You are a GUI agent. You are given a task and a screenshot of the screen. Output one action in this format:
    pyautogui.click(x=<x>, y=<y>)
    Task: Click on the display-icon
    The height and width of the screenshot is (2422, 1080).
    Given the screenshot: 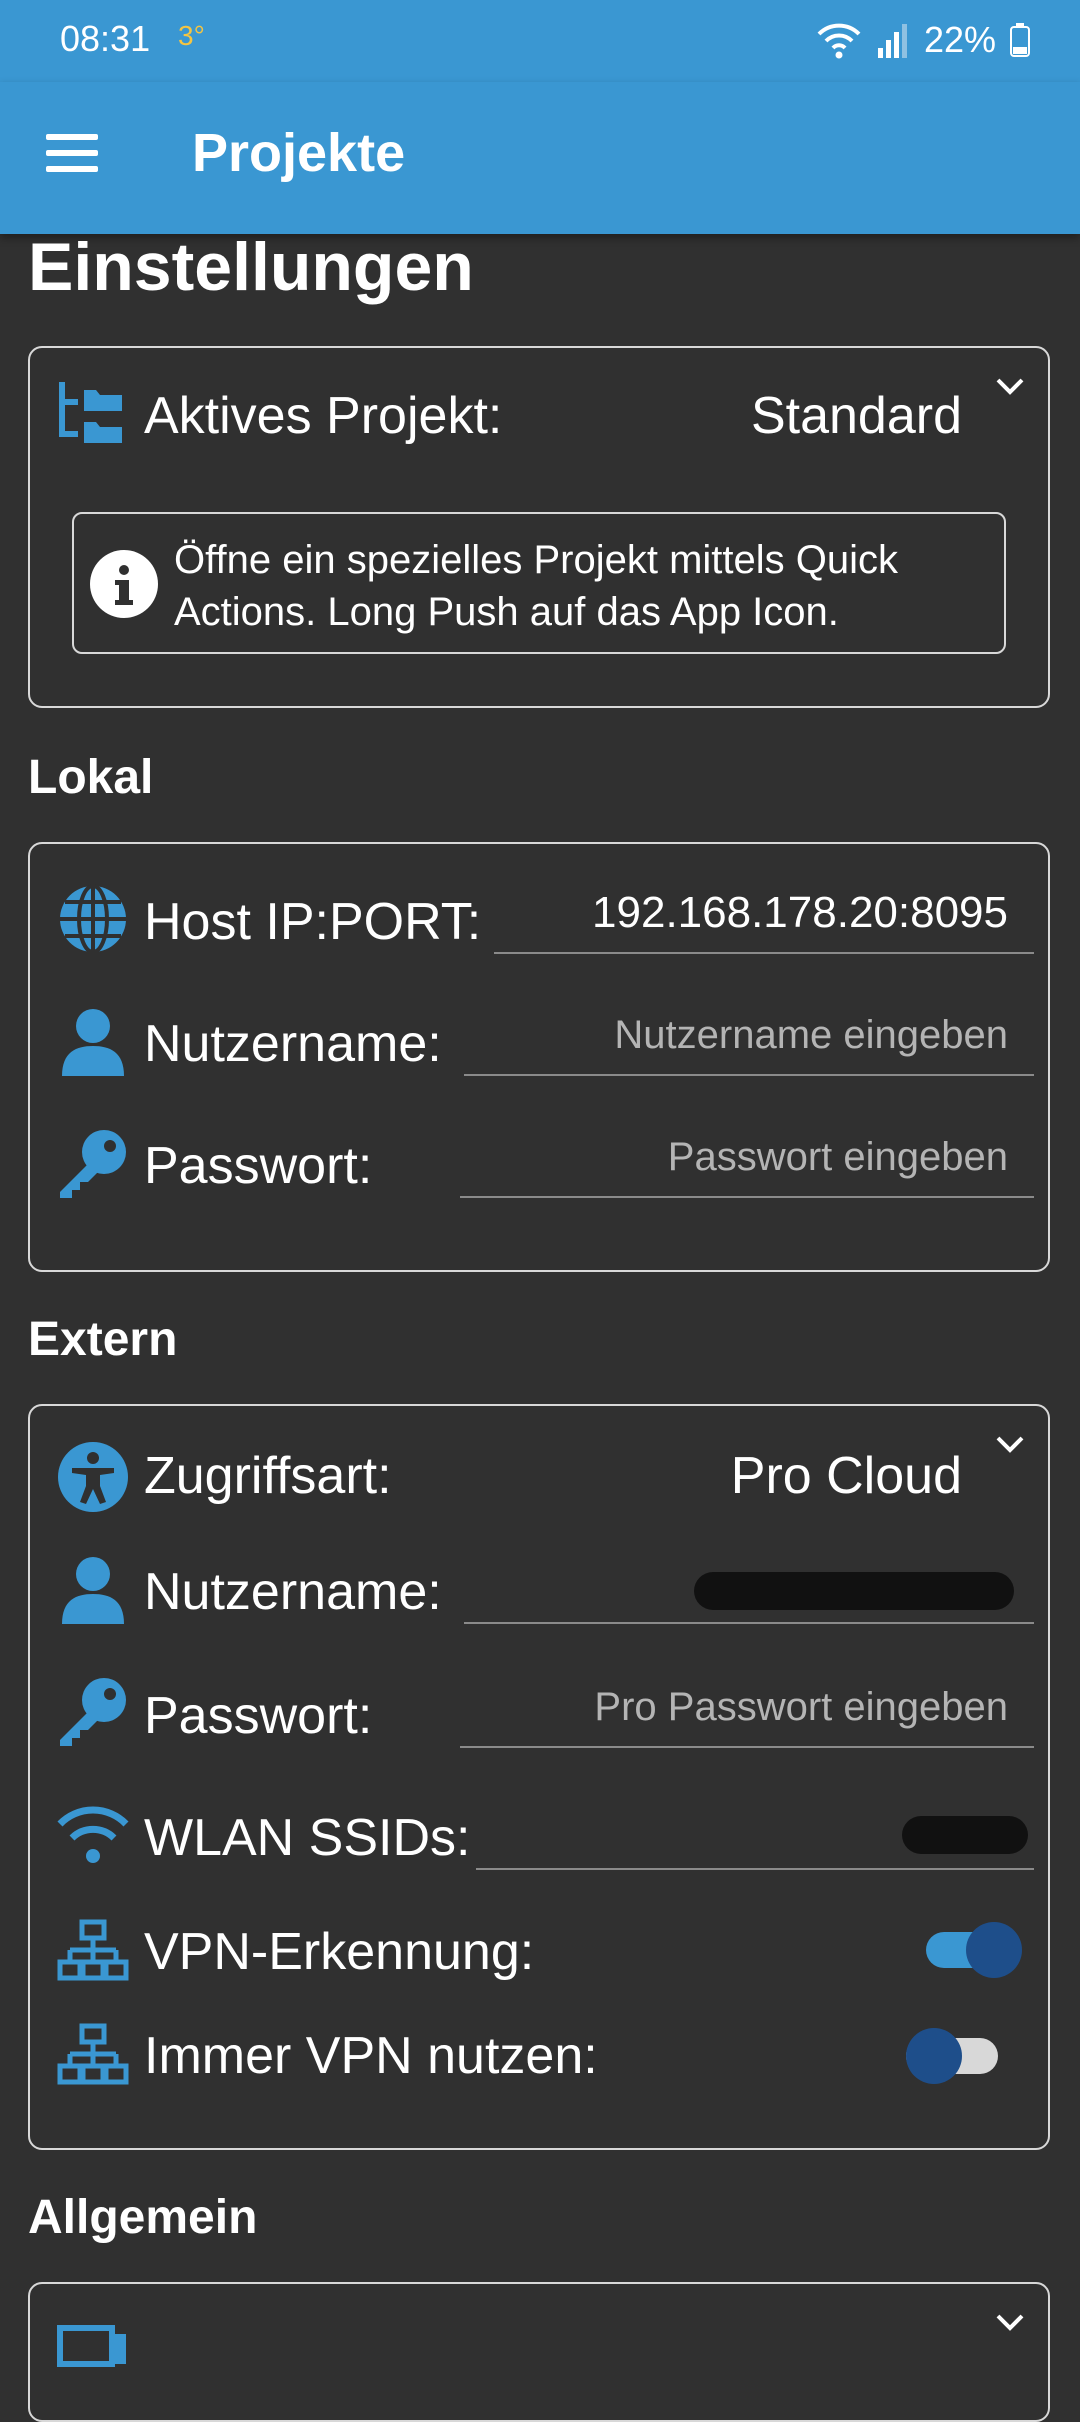 What is the action you would take?
    pyautogui.click(x=91, y=2346)
    